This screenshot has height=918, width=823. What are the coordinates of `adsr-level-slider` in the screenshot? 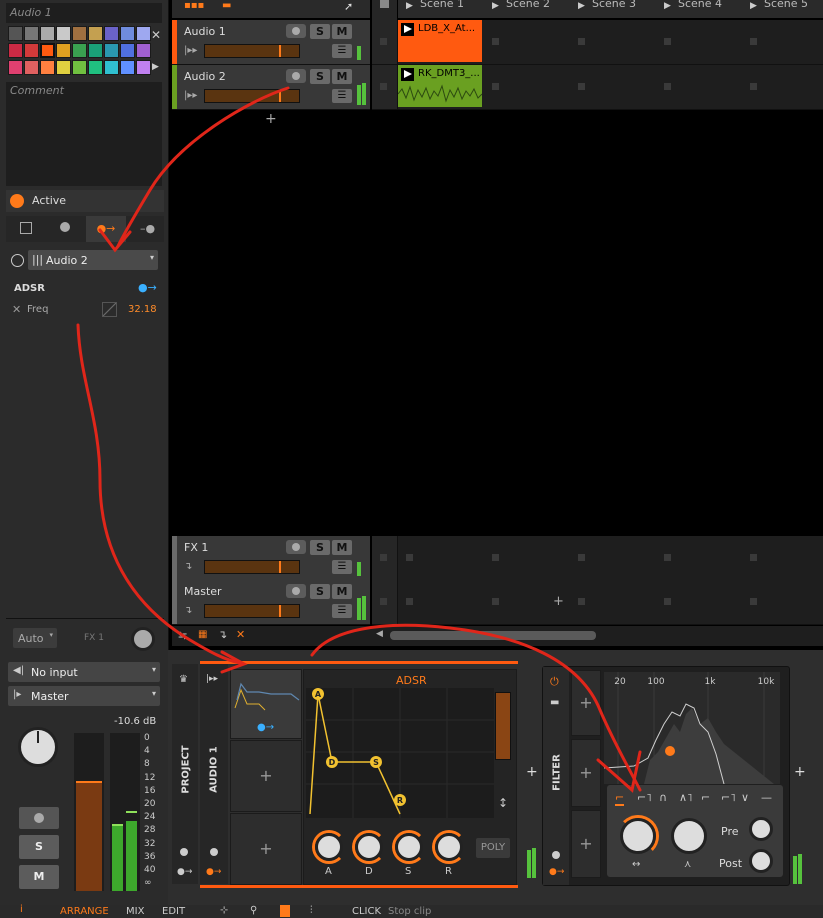 It's located at (503, 726).